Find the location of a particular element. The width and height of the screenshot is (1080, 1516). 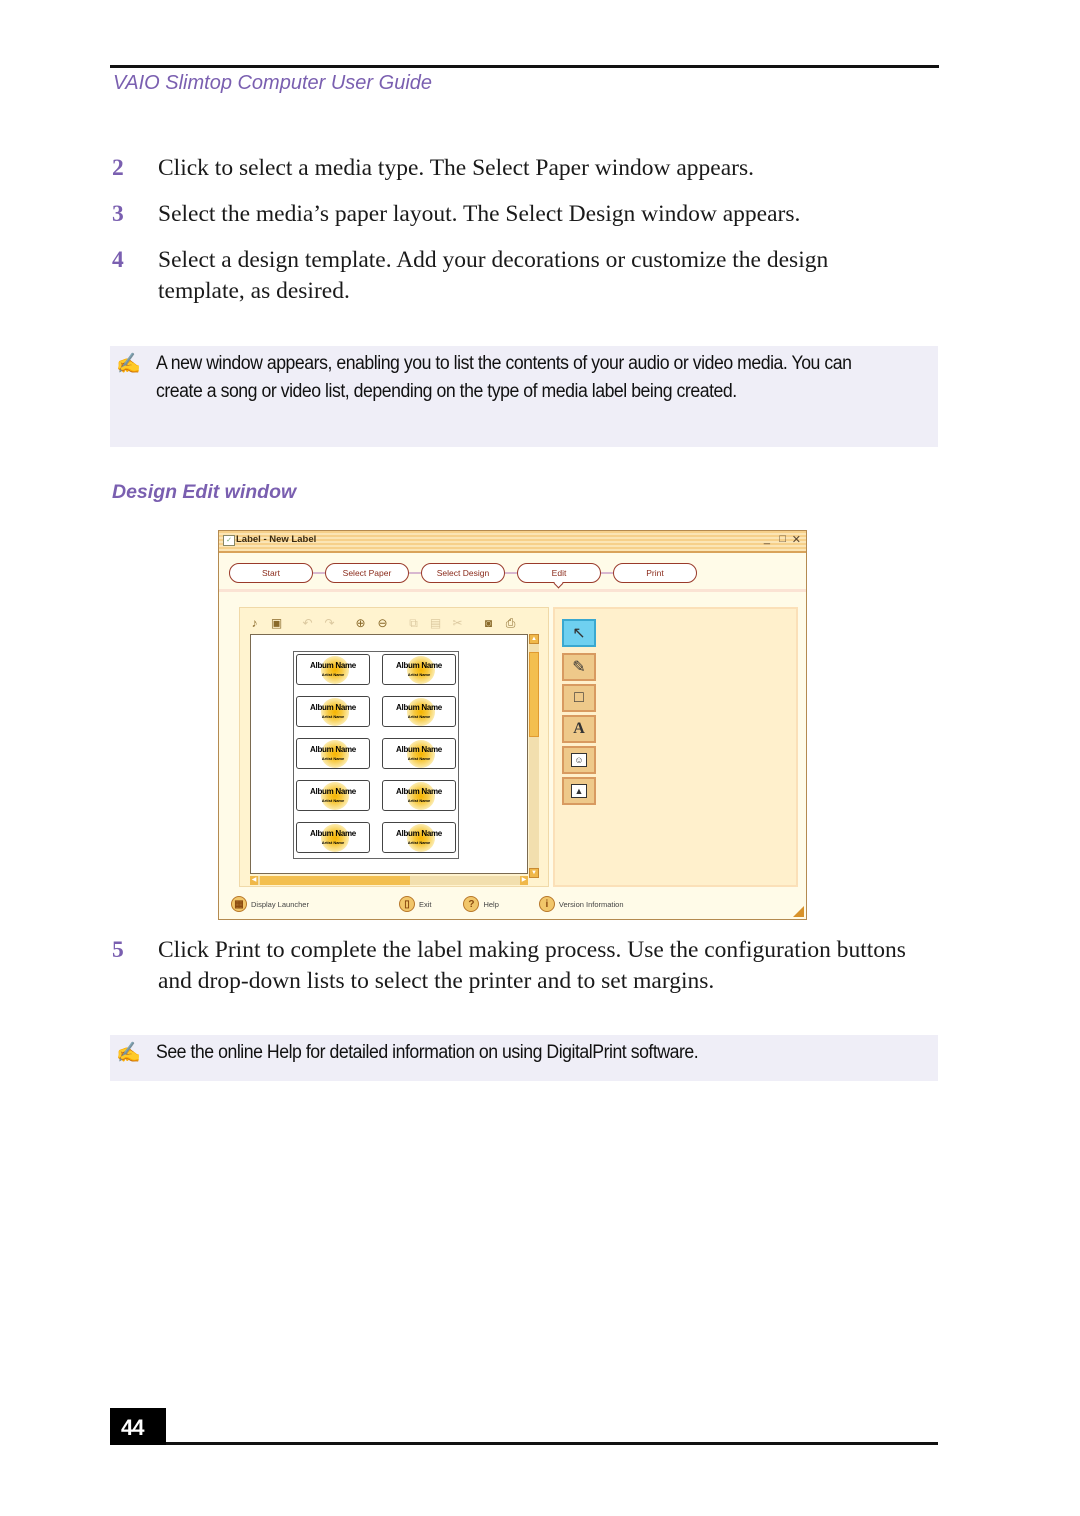

step-connector is located at coordinates (415, 573).